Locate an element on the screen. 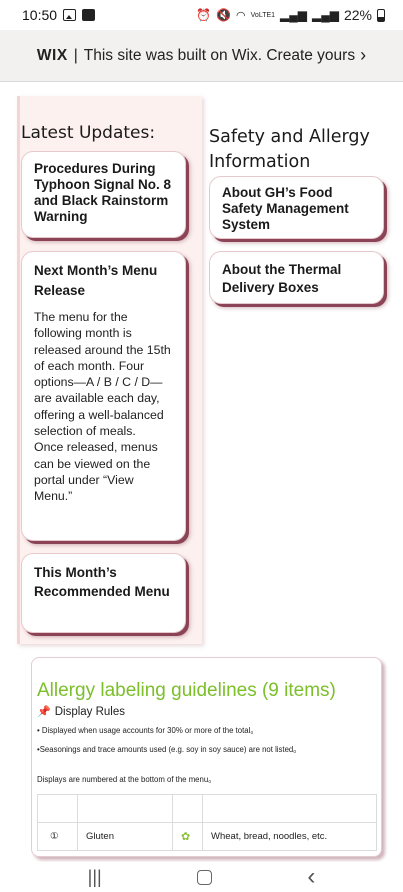 This screenshot has height=892, width=403. allergy-table: ① Gluten ✿ Wheat, bread, noodles, etc. is located at coordinates (207, 822).